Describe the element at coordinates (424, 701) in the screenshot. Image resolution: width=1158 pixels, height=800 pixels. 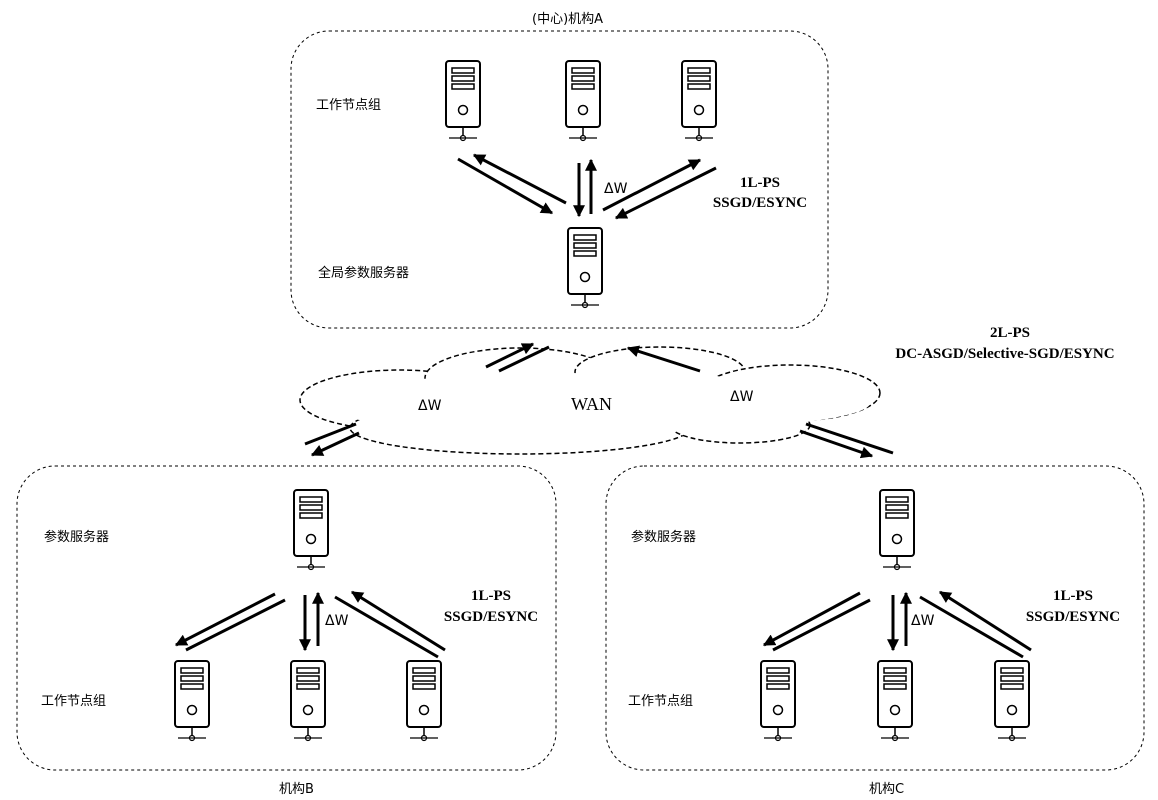
I see `org-b-worker-3-server-icon` at that location.